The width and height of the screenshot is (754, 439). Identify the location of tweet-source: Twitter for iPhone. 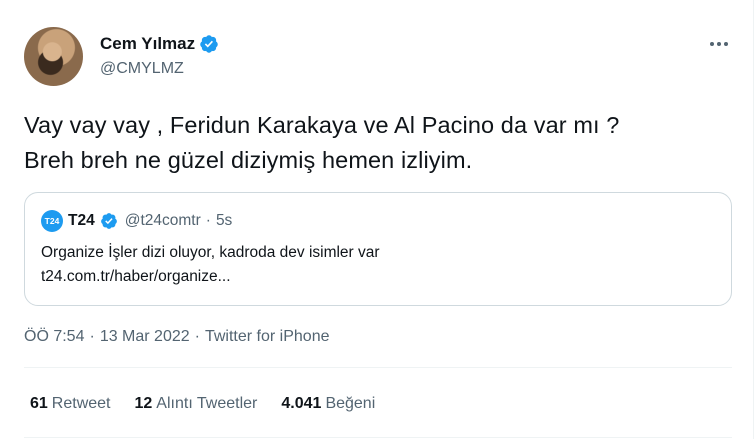
(267, 337).